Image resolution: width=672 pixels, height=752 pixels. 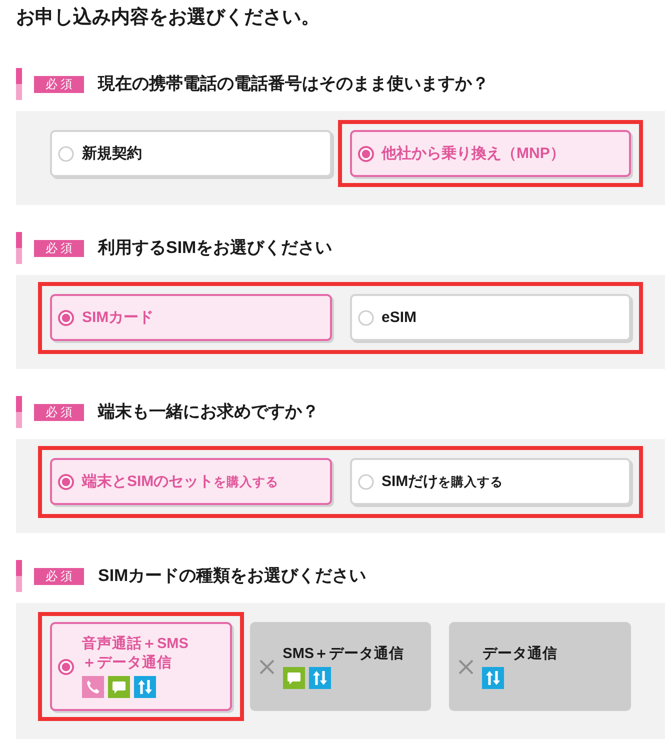 What do you see at coordinates (208, 412) in the screenshot?
I see `section-heading: 端末も一緒にお求めですか？` at bounding box center [208, 412].